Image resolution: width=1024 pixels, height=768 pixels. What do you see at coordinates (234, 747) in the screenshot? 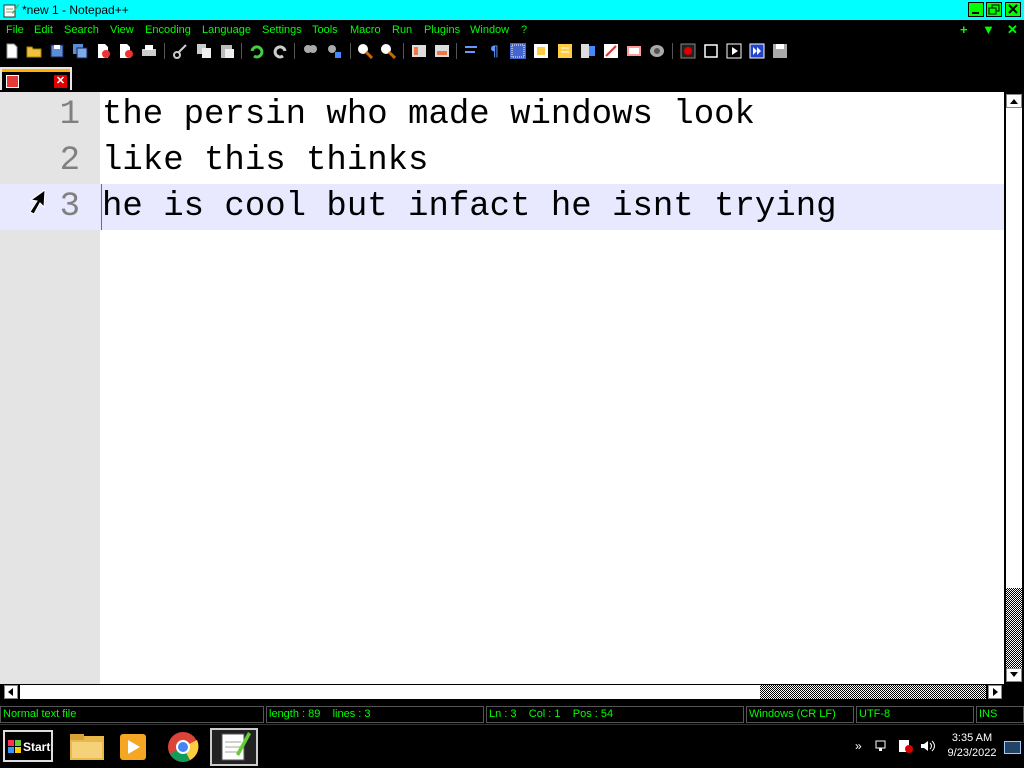
I see `notepad-plus-plus-task` at bounding box center [234, 747].